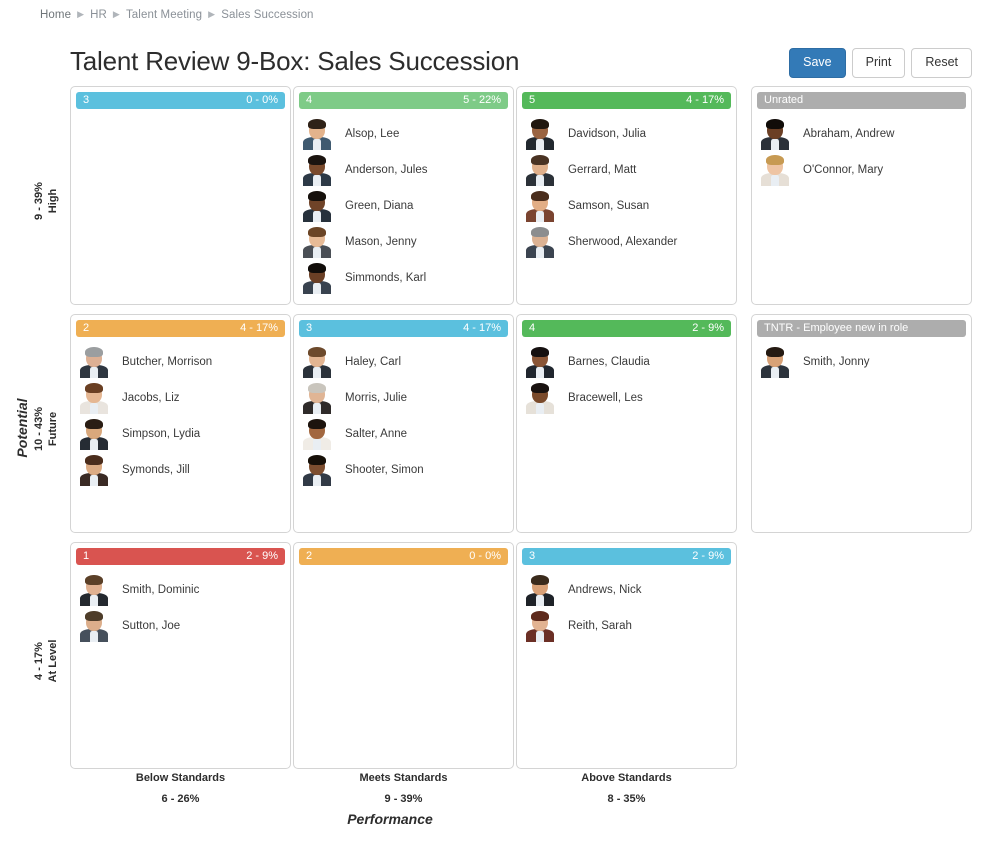 The width and height of the screenshot is (1000, 842). Describe the element at coordinates (180, 195) in the screenshot. I see `nine-box-cell: 3 0 - 0%` at that location.